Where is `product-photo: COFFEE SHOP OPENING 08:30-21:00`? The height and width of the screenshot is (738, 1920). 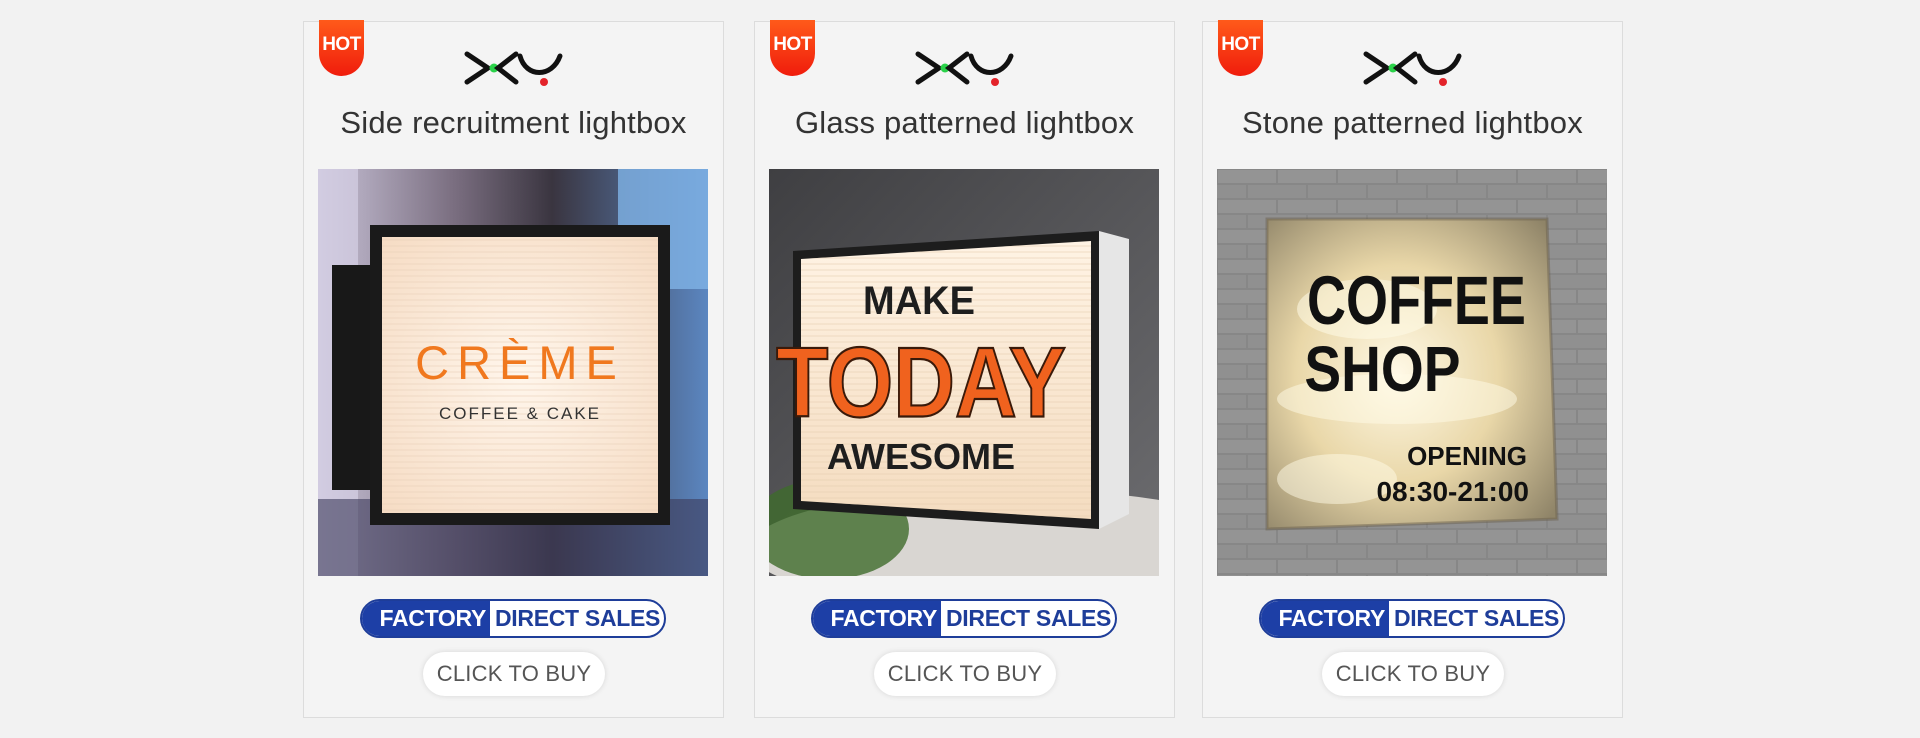
product-photo: COFFEE SHOP OPENING 08:30-21:00 is located at coordinates (1412, 372).